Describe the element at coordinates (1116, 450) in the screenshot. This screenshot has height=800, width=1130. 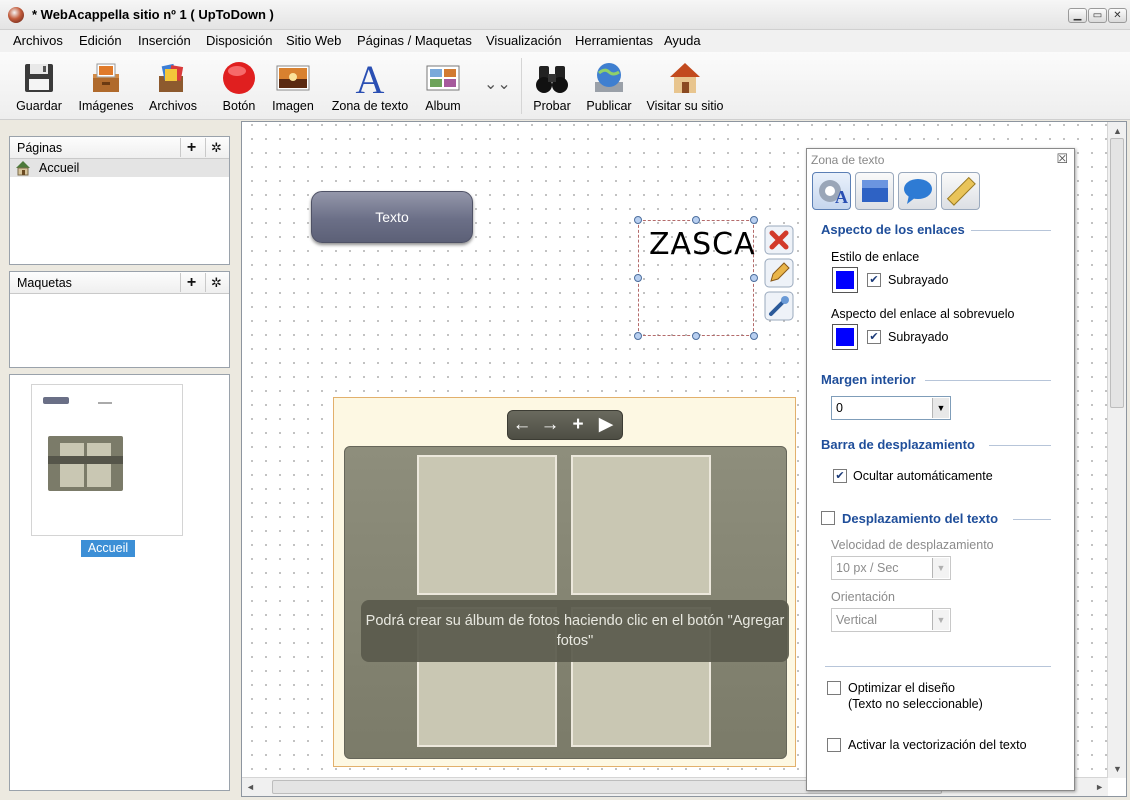
I see `canvas-vertical-scrollbar: ▲ ▼` at that location.